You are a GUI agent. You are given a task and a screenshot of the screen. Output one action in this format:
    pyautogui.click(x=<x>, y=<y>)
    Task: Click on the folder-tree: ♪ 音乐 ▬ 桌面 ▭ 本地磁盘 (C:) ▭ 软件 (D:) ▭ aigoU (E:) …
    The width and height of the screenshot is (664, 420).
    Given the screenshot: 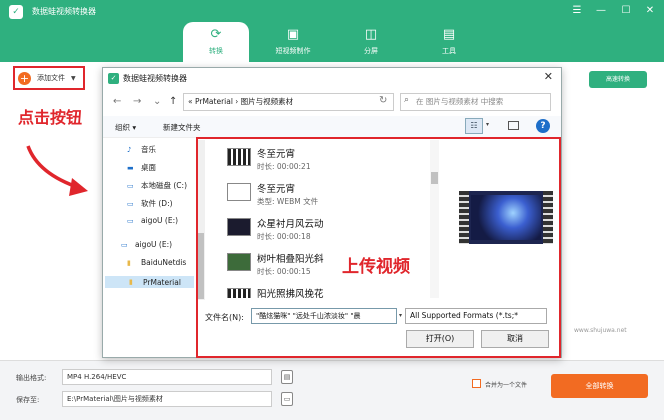 What is the action you would take?
    pyautogui.click(x=150, y=220)
    